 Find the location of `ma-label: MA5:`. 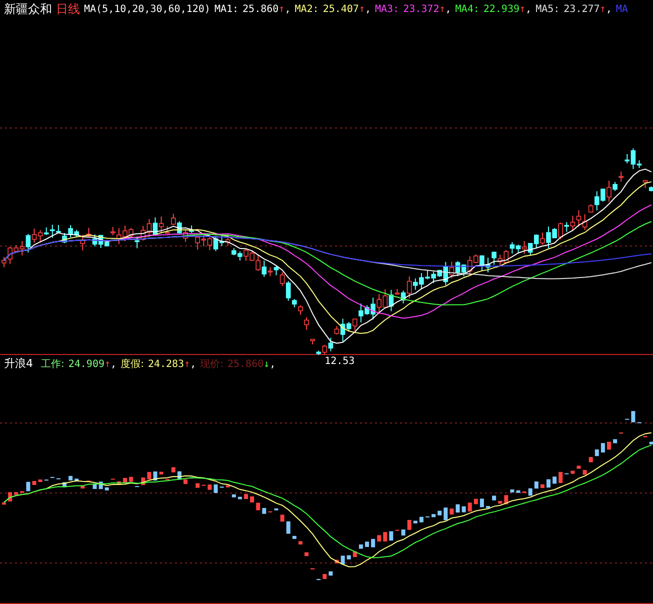

ma-label: MA5: is located at coordinates (548, 9).